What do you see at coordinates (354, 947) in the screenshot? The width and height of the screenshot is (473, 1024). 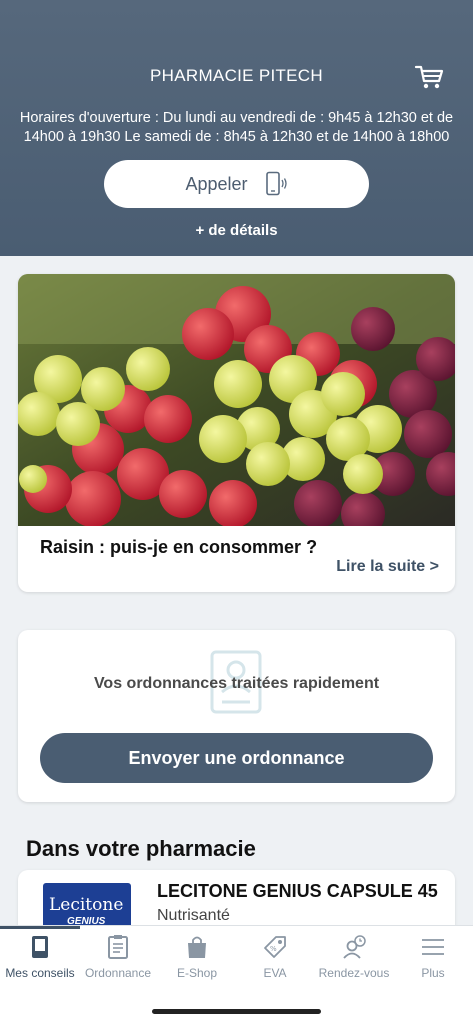 I see `user-clock-icon` at bounding box center [354, 947].